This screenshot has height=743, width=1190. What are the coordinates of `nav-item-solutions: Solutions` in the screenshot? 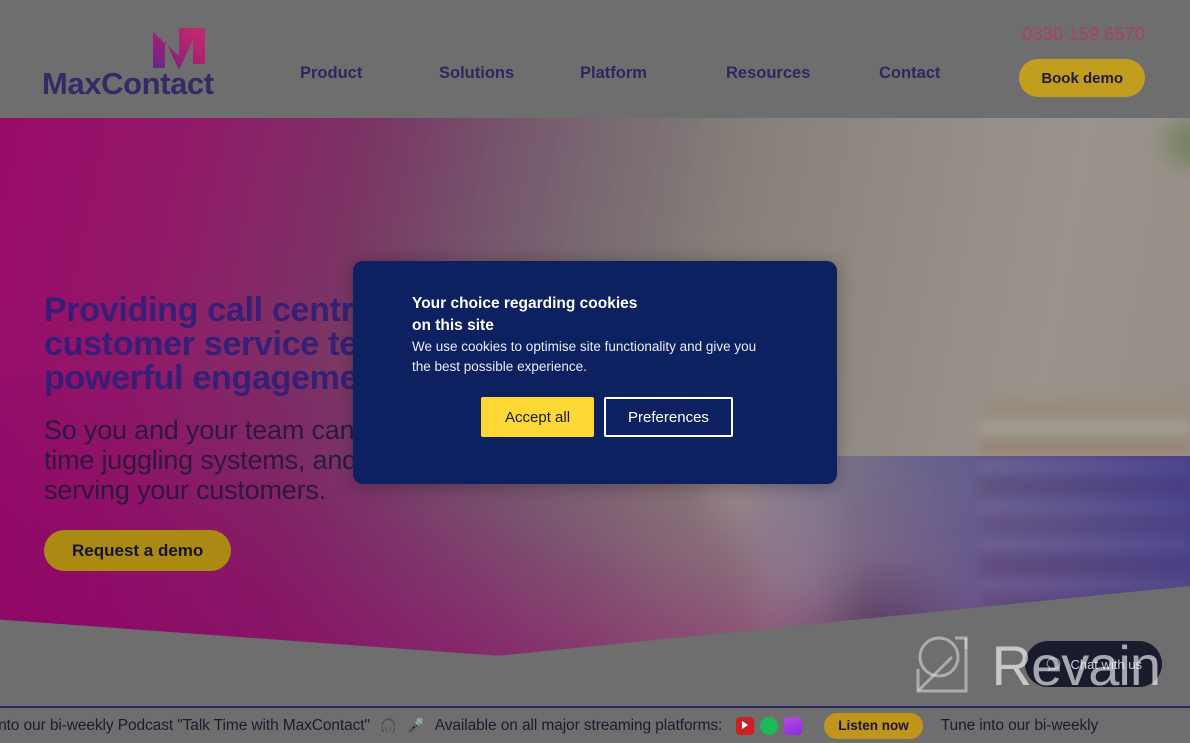 It's located at (509, 73).